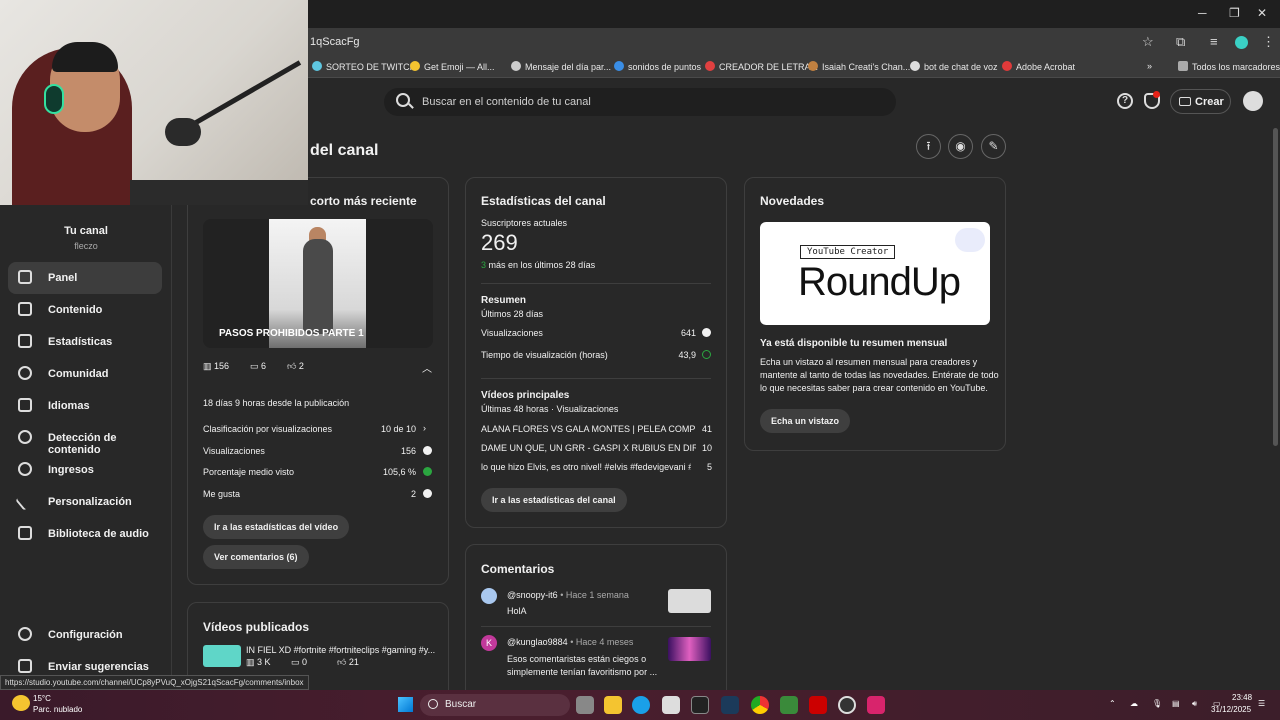 This screenshot has height=720, width=1280. I want to click on sidebar-item-analytics: Estadísticas, so click(85, 342).